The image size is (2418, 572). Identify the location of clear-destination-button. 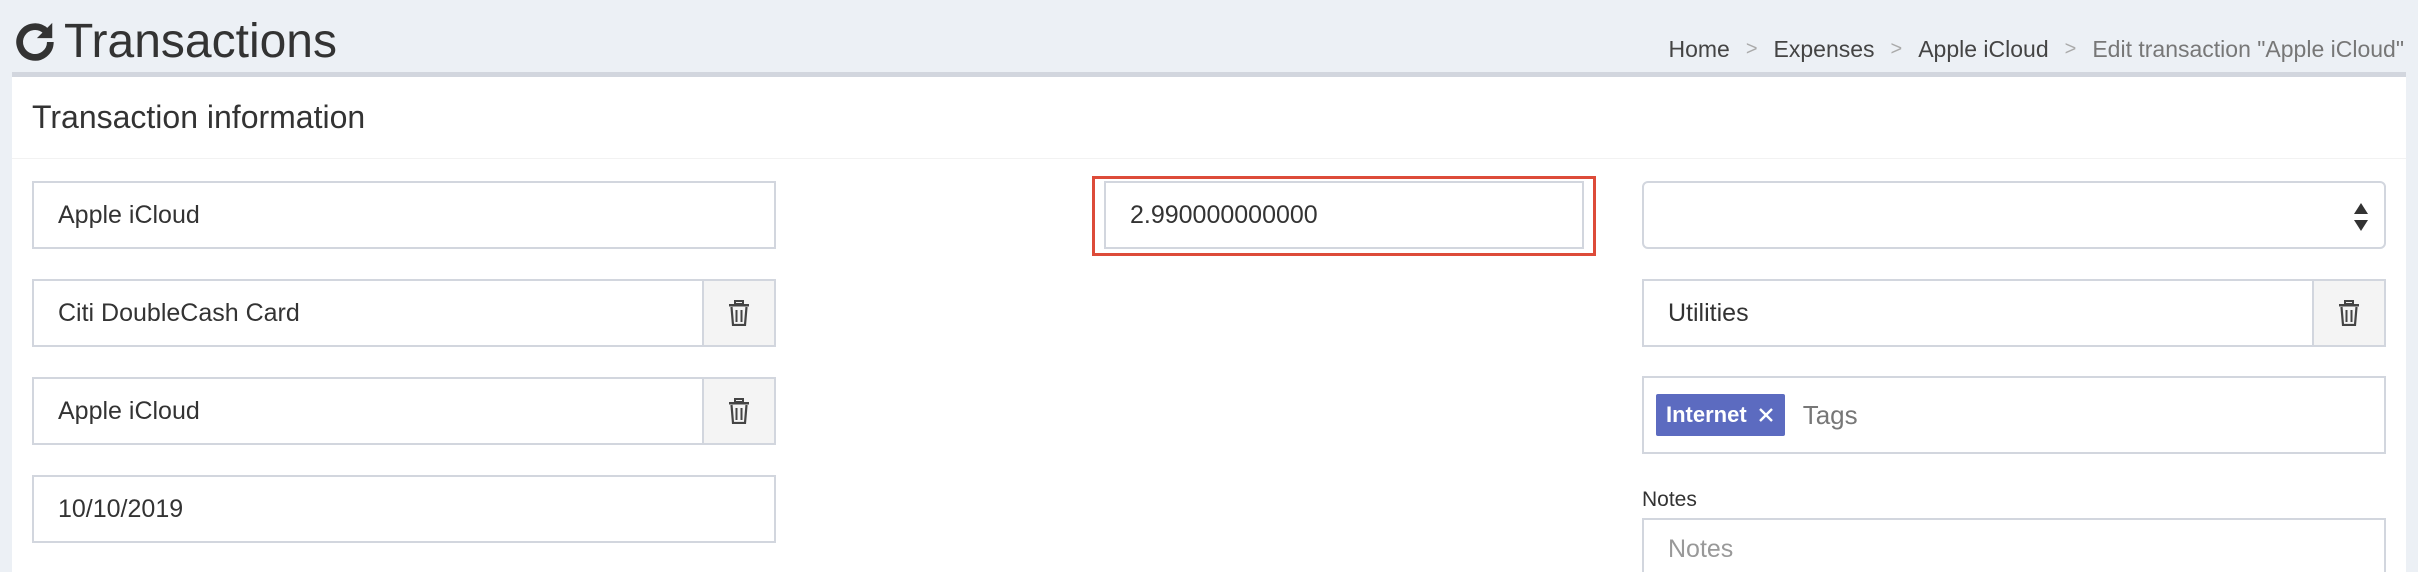
(738, 411).